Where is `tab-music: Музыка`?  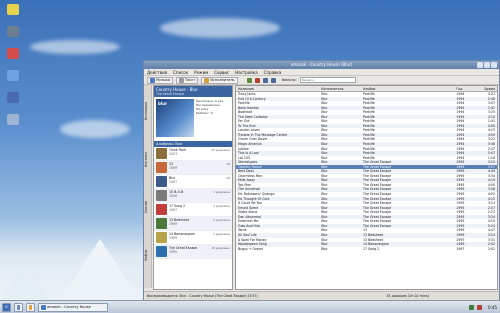
tab-music: Музыка is located at coordinates (160, 80).